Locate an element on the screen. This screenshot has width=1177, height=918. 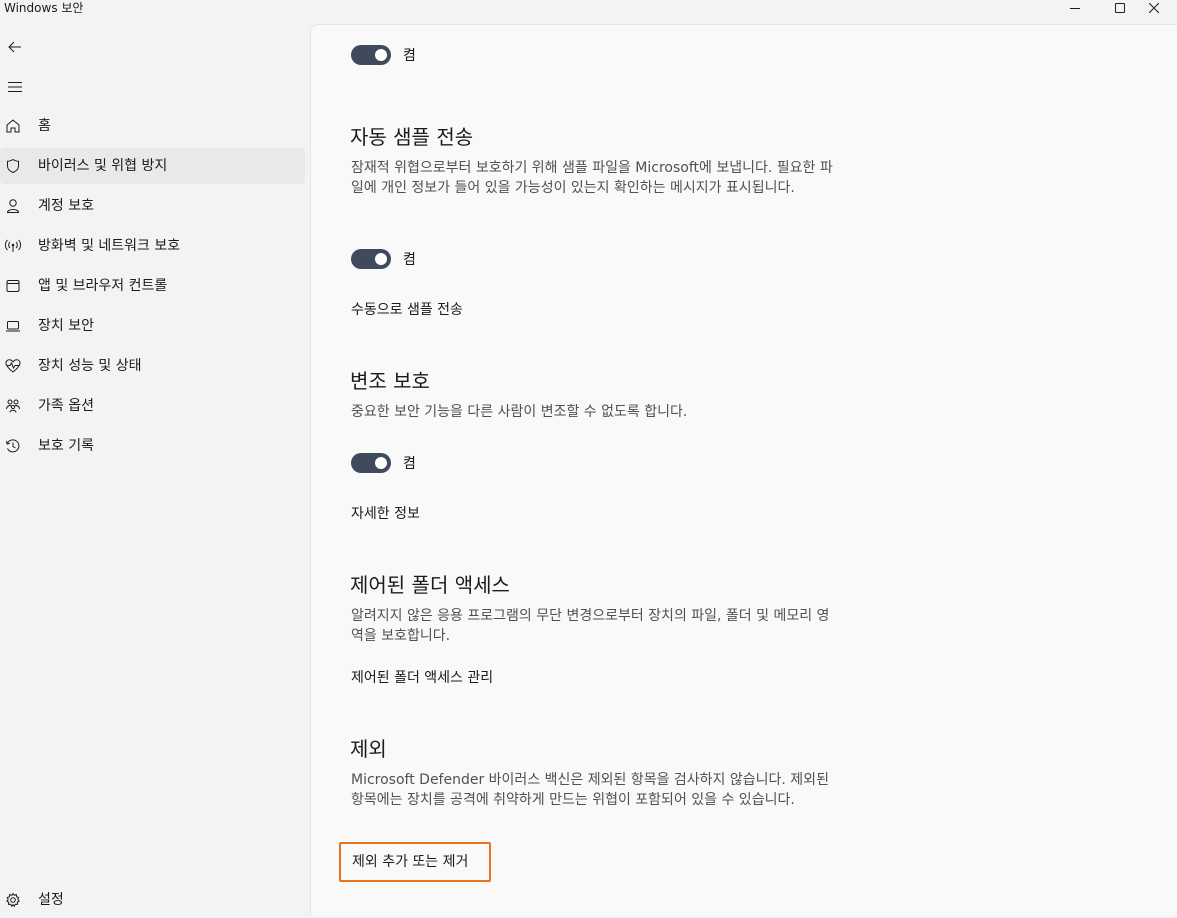
maximize-icon is located at coordinates (1120, 8).